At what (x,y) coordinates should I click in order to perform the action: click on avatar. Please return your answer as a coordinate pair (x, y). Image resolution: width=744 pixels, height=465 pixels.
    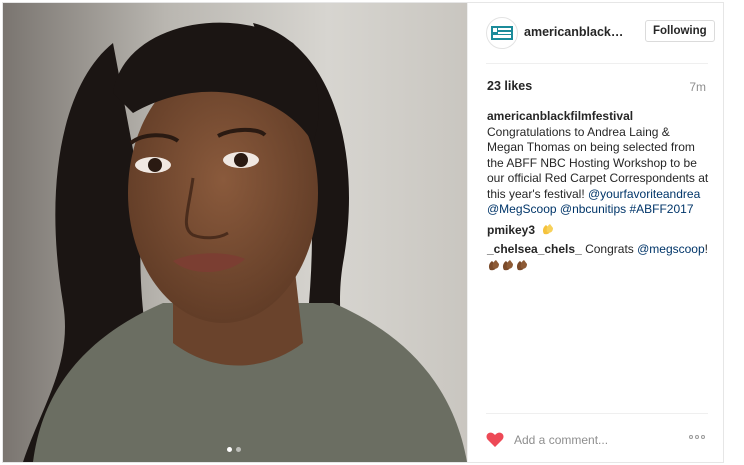
    Looking at the image, I should click on (502, 33).